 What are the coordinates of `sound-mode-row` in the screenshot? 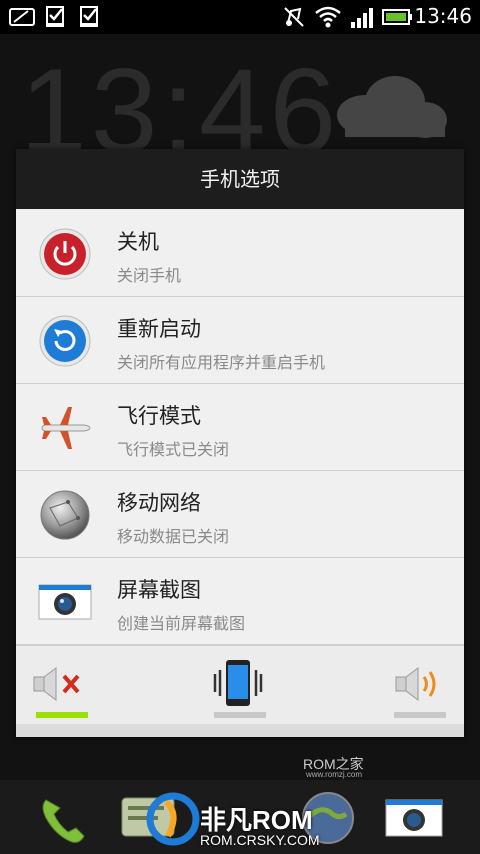 It's located at (240, 685).